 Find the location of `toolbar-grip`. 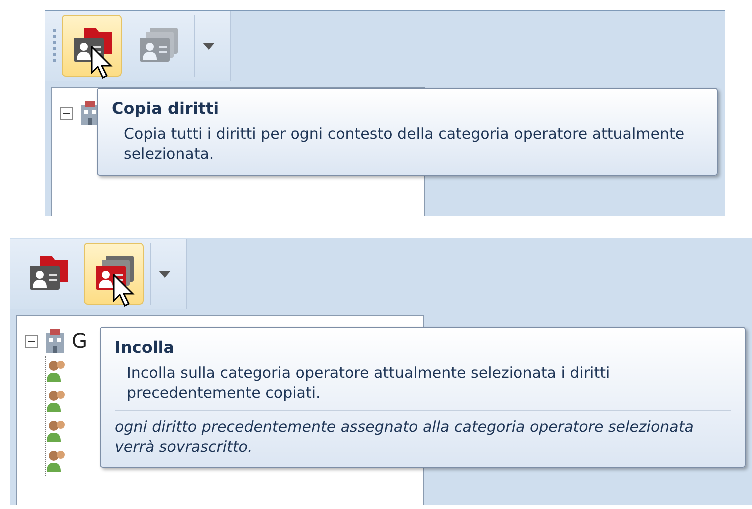

toolbar-grip is located at coordinates (54, 46).